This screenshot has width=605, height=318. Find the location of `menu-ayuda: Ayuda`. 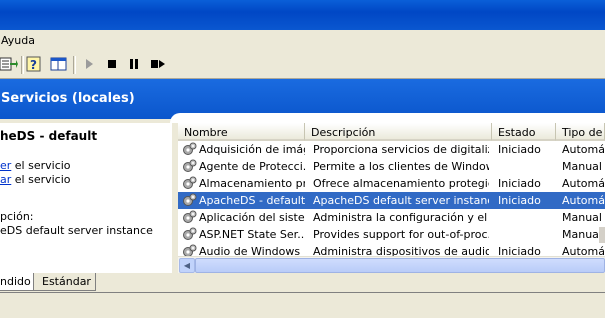

menu-ayuda: Ayuda is located at coordinates (18, 40).